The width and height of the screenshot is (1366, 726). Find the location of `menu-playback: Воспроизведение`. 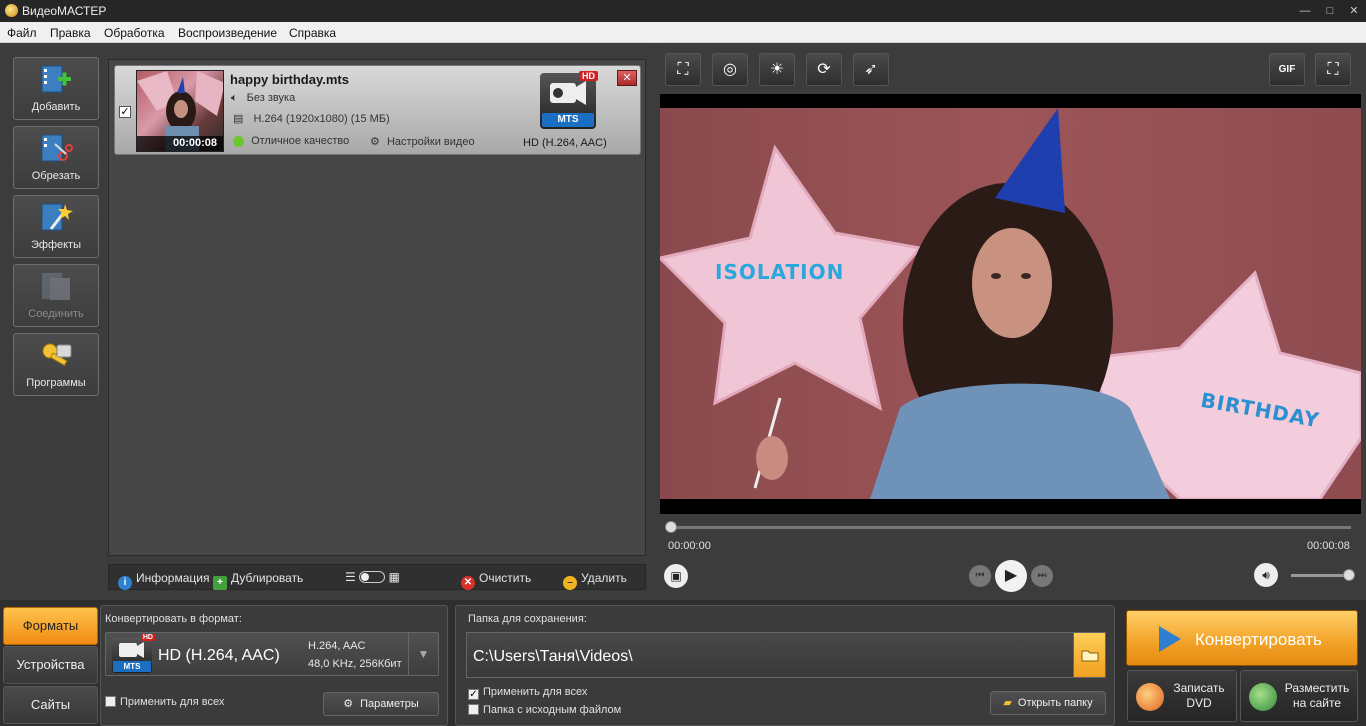

menu-playback: Воспроизведение is located at coordinates (227, 33).